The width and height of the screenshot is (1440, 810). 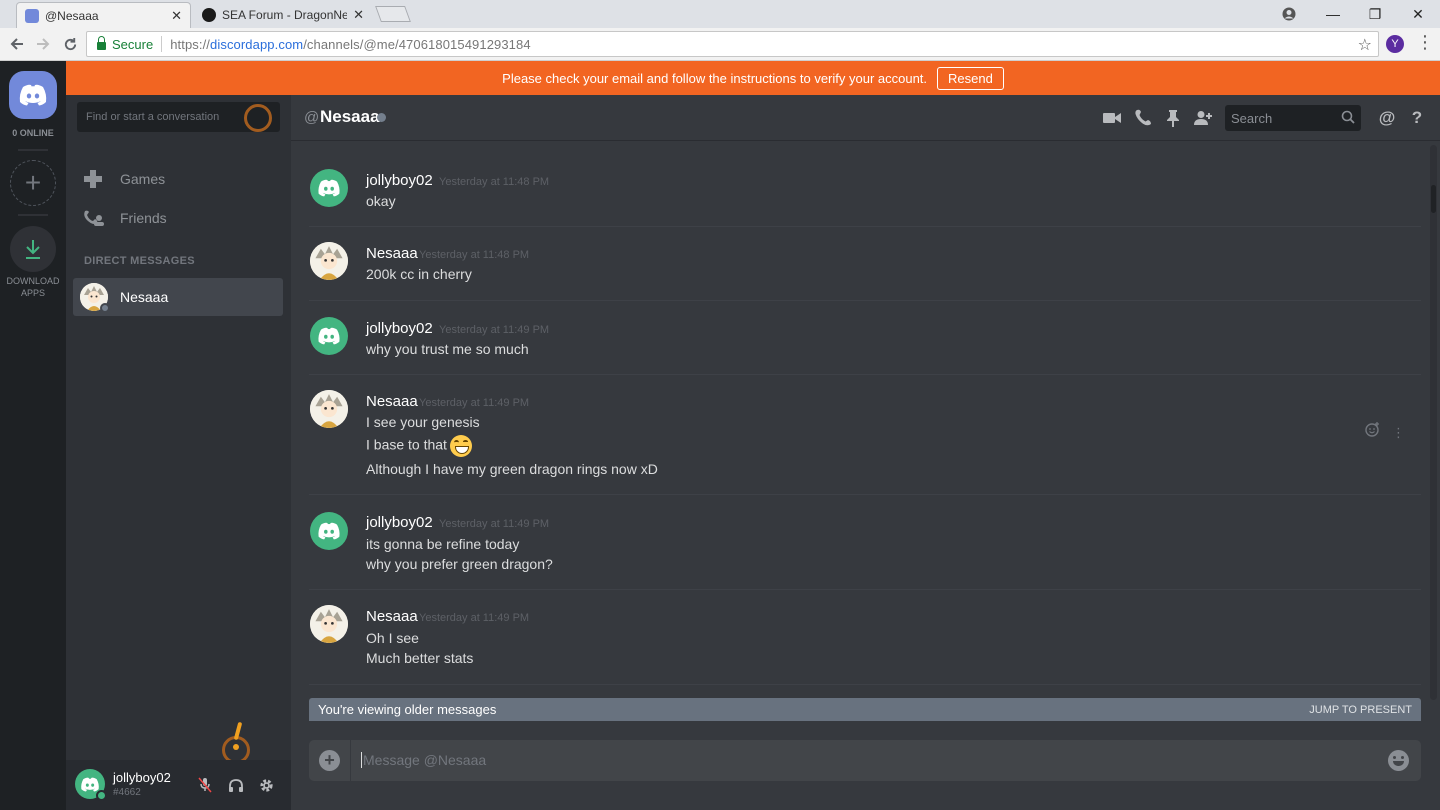 I want to click on video-call-icon, so click(x=1112, y=118).